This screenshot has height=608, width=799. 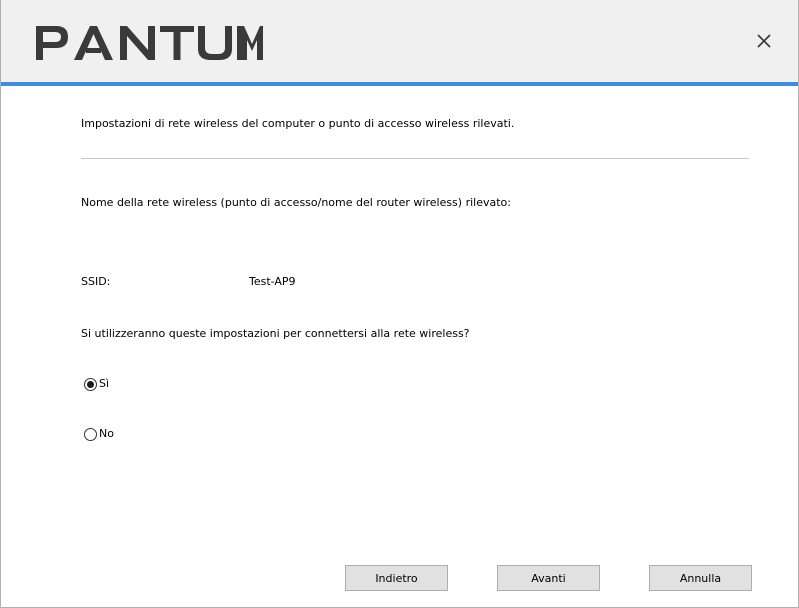 What do you see at coordinates (272, 281) in the screenshot?
I see `ssid-value: Test-AP9` at bounding box center [272, 281].